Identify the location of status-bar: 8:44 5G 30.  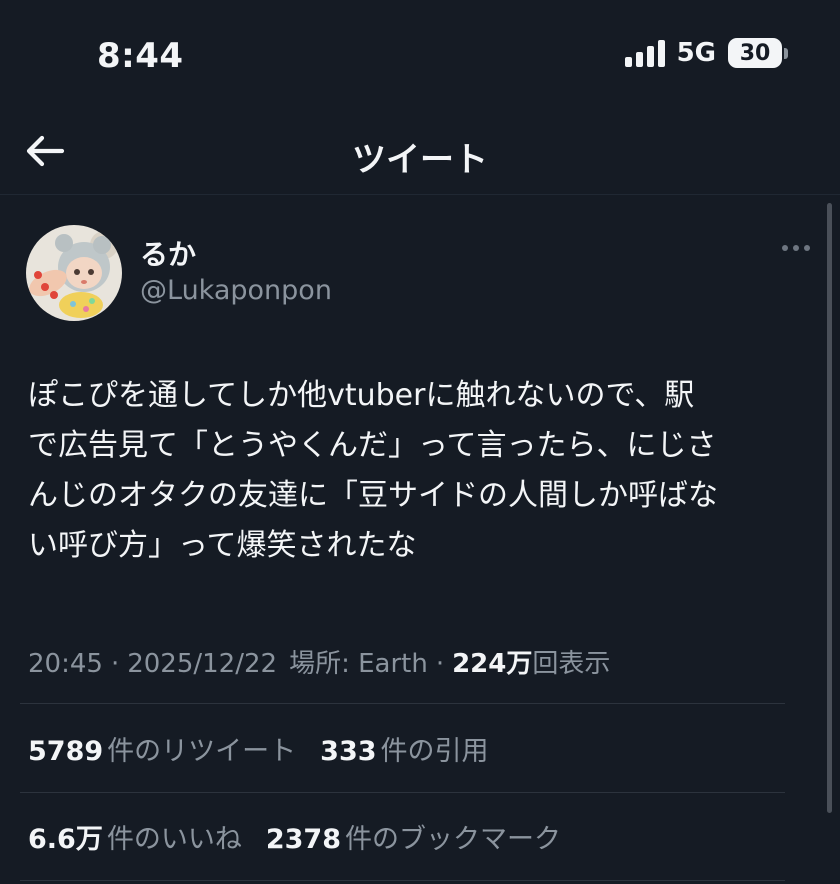
(420, 55).